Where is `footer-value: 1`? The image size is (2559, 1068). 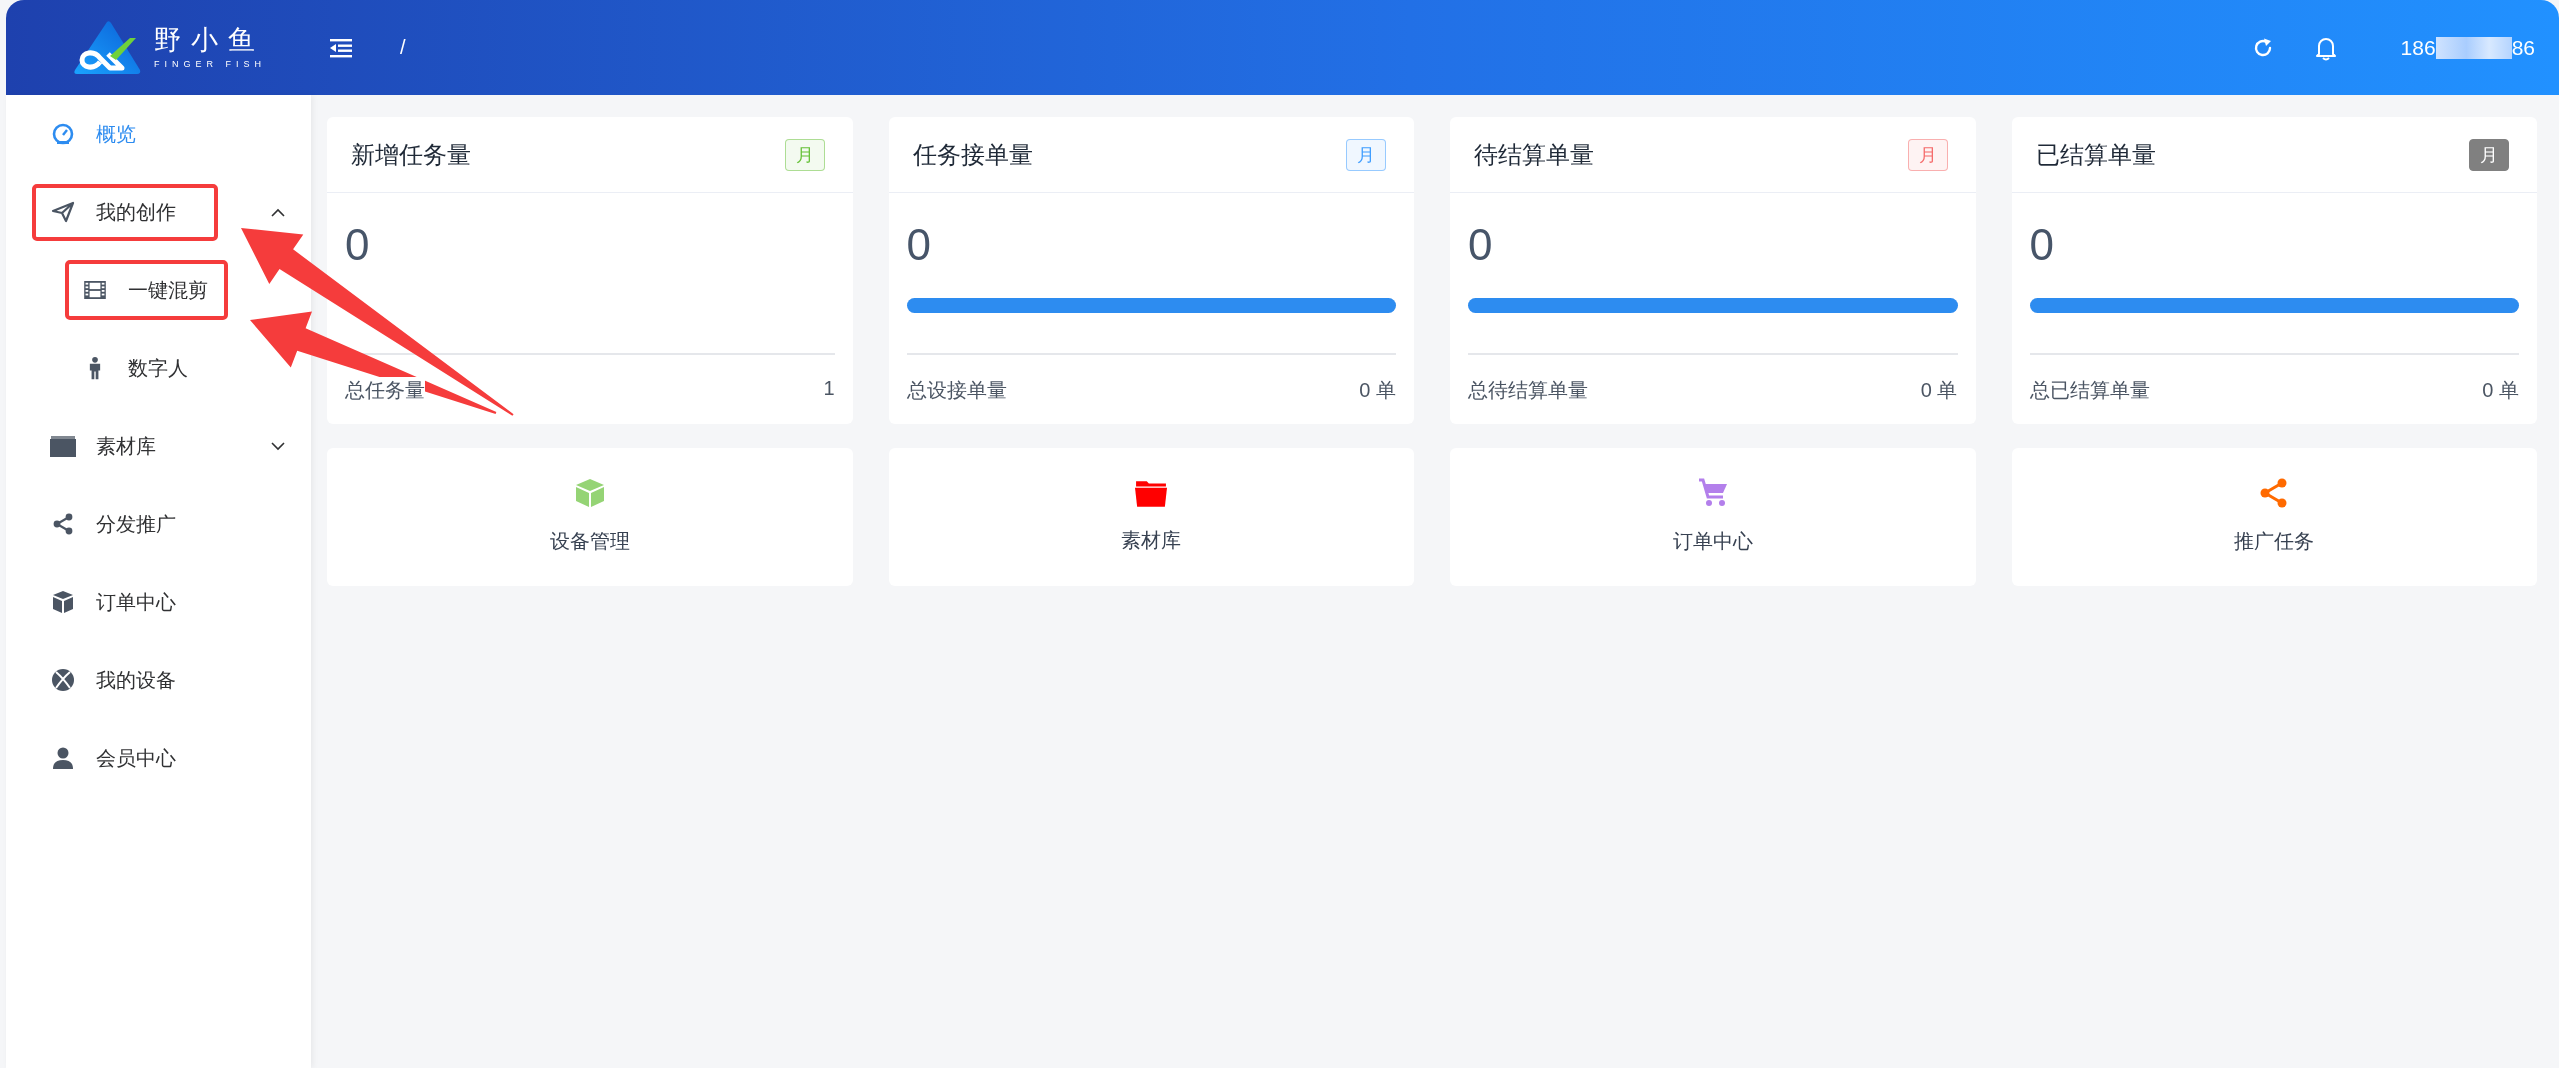
footer-value: 1 is located at coordinates (829, 388).